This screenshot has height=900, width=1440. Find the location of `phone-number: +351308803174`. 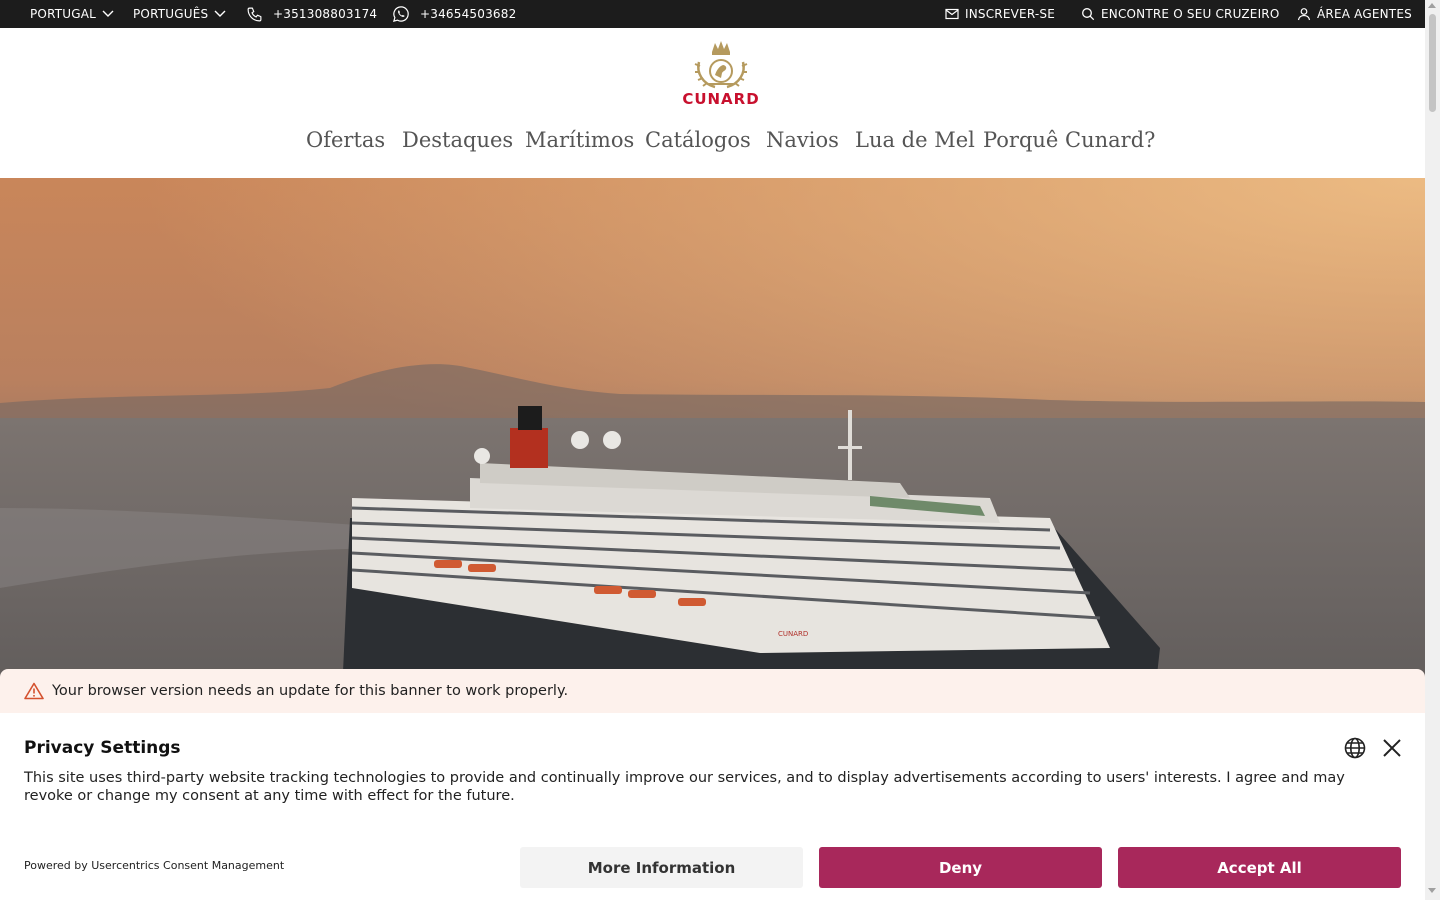

phone-number: +351308803174 is located at coordinates (325, 14).